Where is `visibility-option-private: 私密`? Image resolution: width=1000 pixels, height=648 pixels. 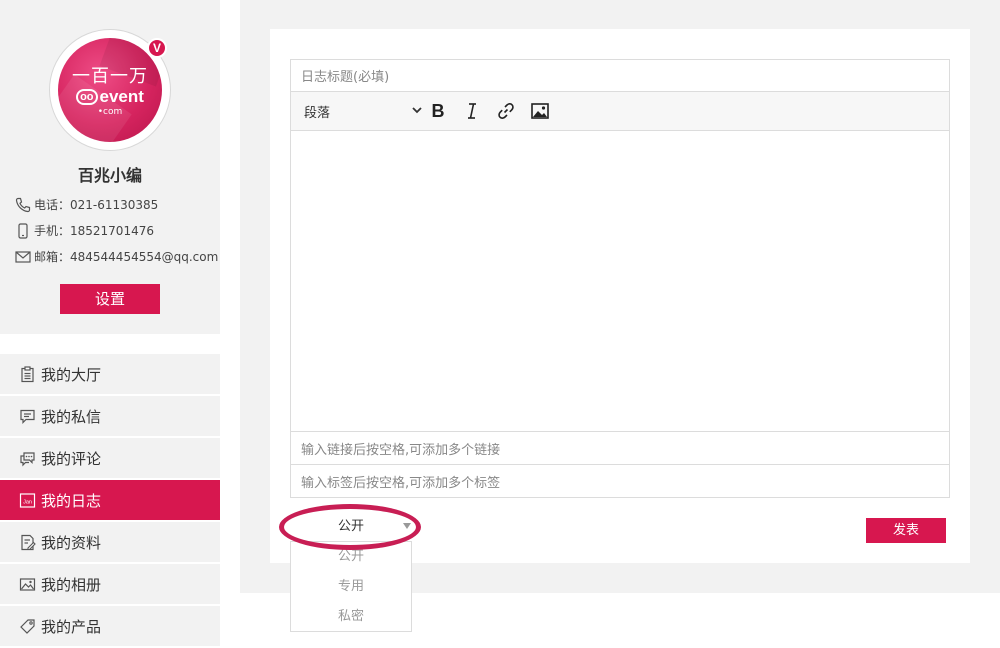 visibility-option-private: 私密 is located at coordinates (351, 617).